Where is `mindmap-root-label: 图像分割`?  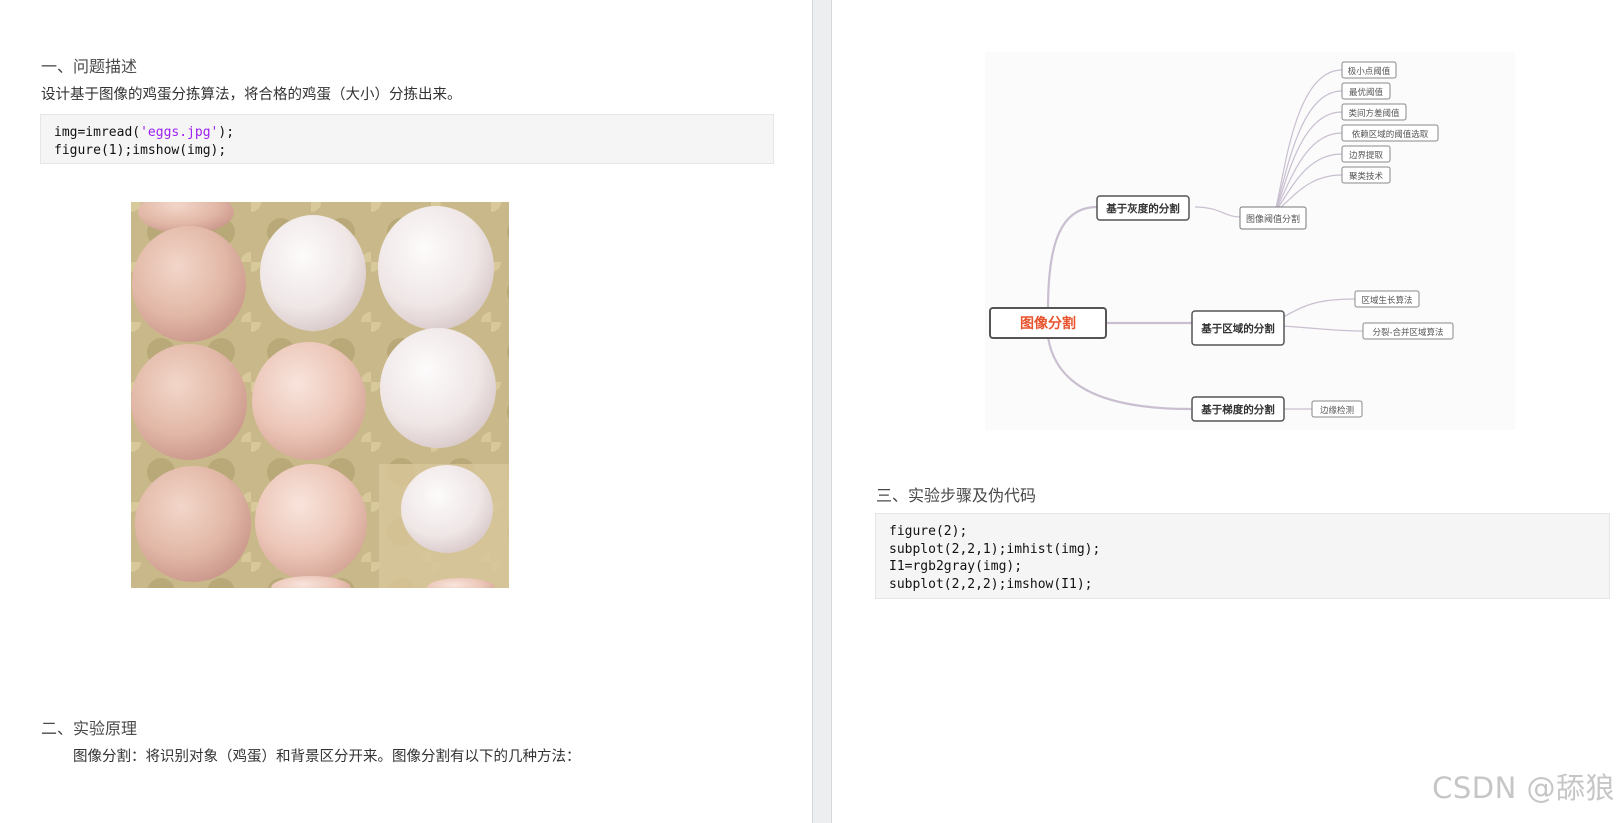 mindmap-root-label: 图像分割 is located at coordinates (1048, 323).